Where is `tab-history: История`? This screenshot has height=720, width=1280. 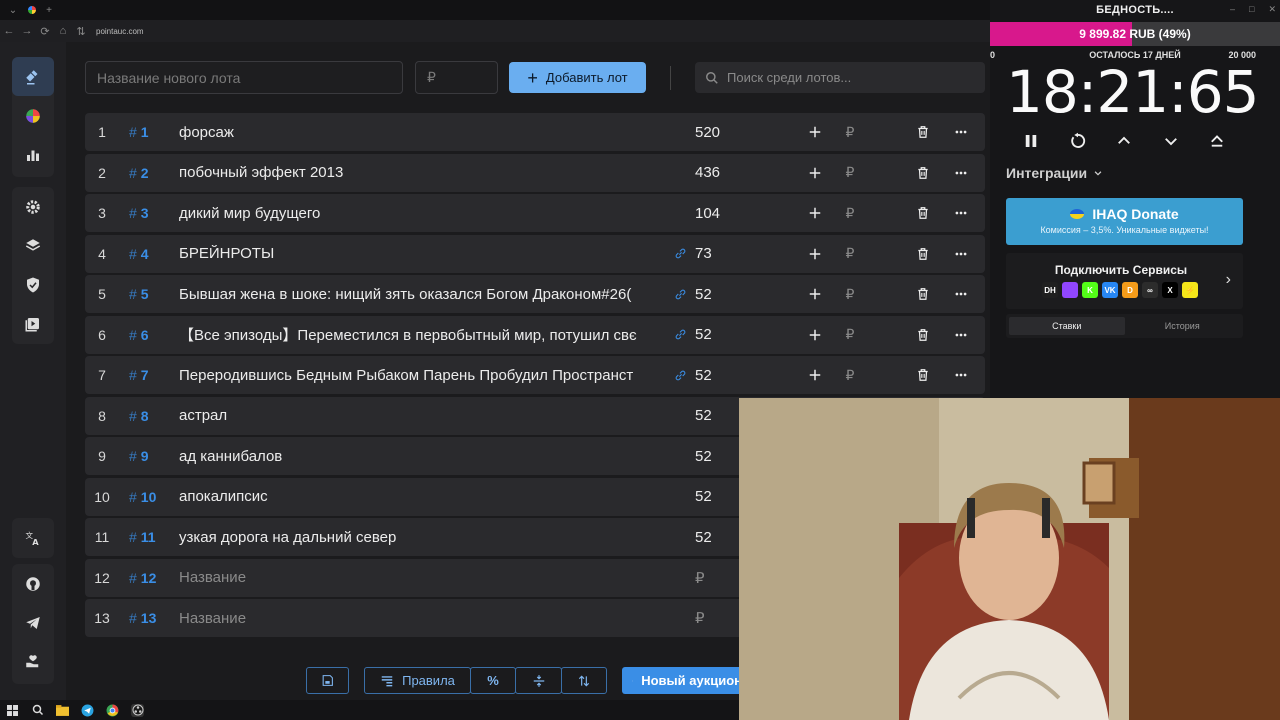 tab-history: История is located at coordinates (1183, 326).